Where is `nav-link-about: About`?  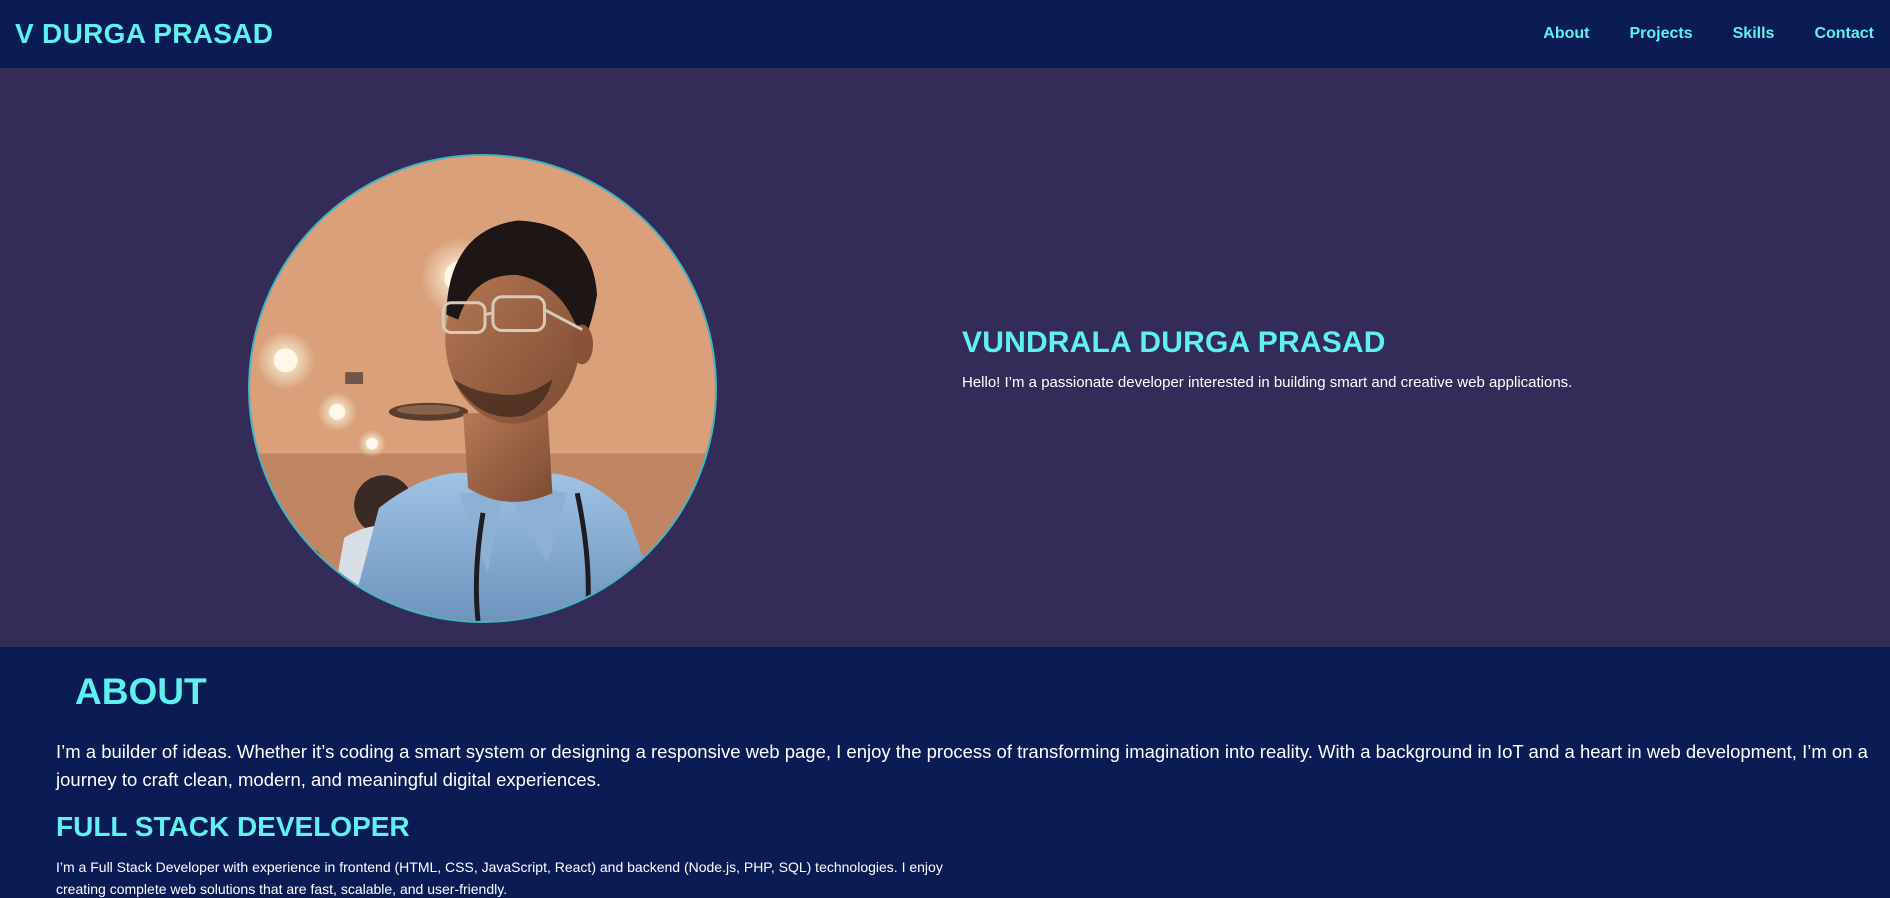
nav-link-about: About is located at coordinates (1566, 34).